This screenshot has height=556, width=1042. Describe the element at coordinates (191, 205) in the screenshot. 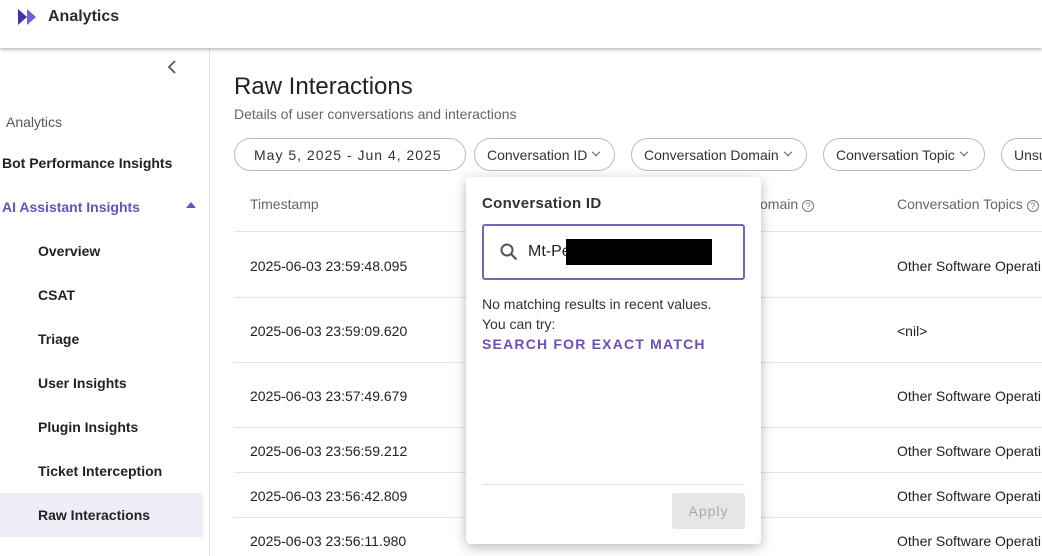

I see `caret-up-icon` at that location.